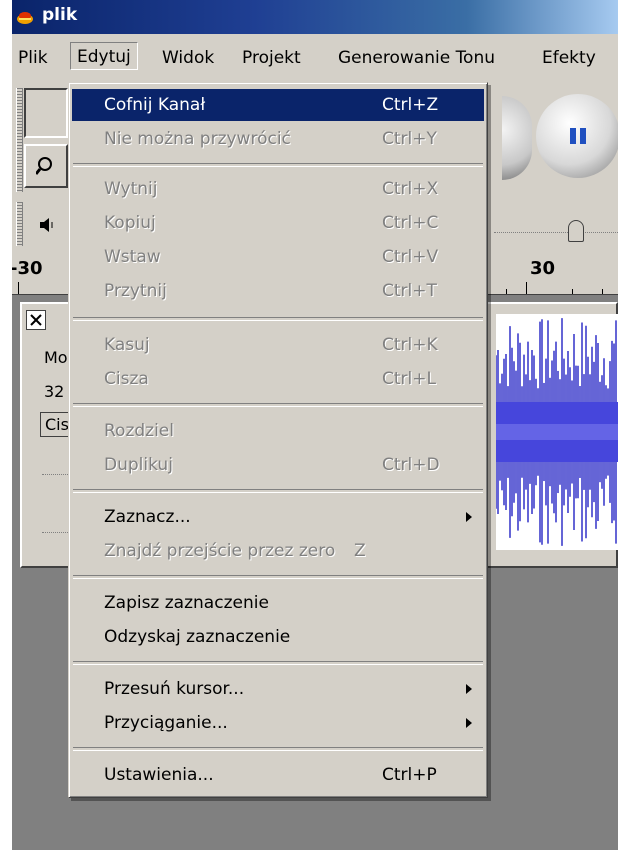 The width and height of the screenshot is (618, 850). I want to click on menu-item-silence: Cisza Ctrl+L, so click(278, 379).